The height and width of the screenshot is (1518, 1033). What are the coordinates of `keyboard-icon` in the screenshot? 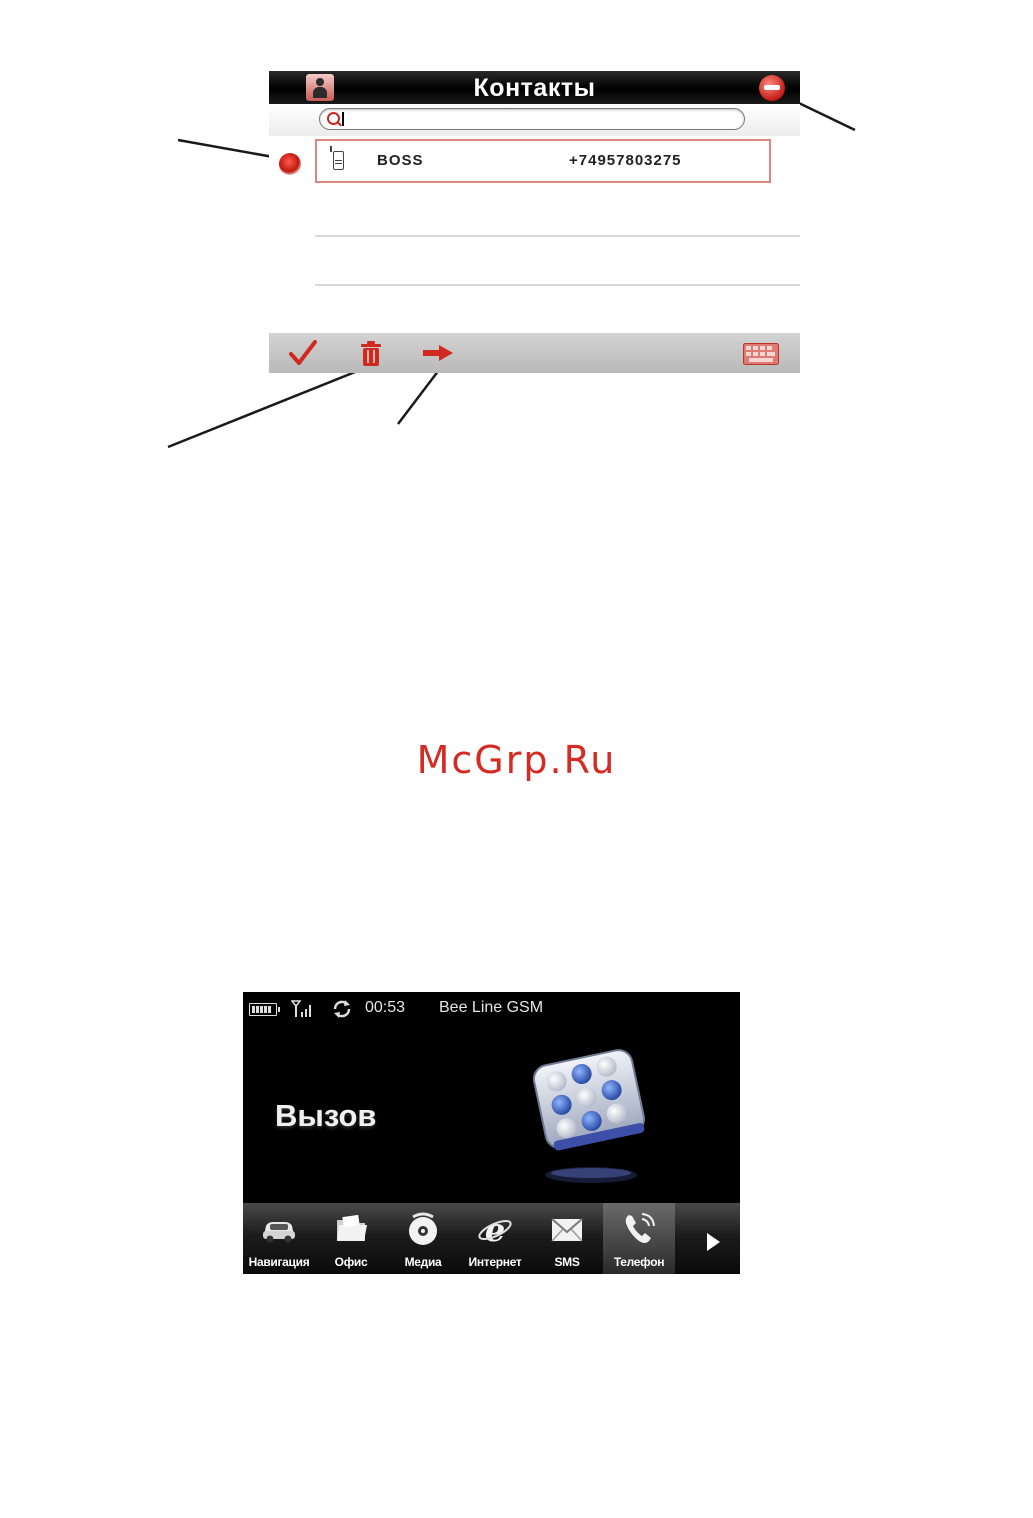 It's located at (761, 354).